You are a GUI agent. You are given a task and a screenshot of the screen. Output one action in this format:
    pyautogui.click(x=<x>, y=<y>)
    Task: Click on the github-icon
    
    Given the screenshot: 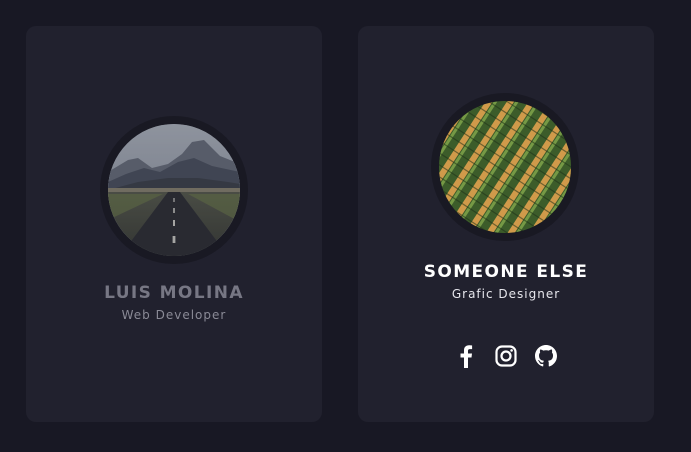 What is the action you would take?
    pyautogui.click(x=546, y=356)
    